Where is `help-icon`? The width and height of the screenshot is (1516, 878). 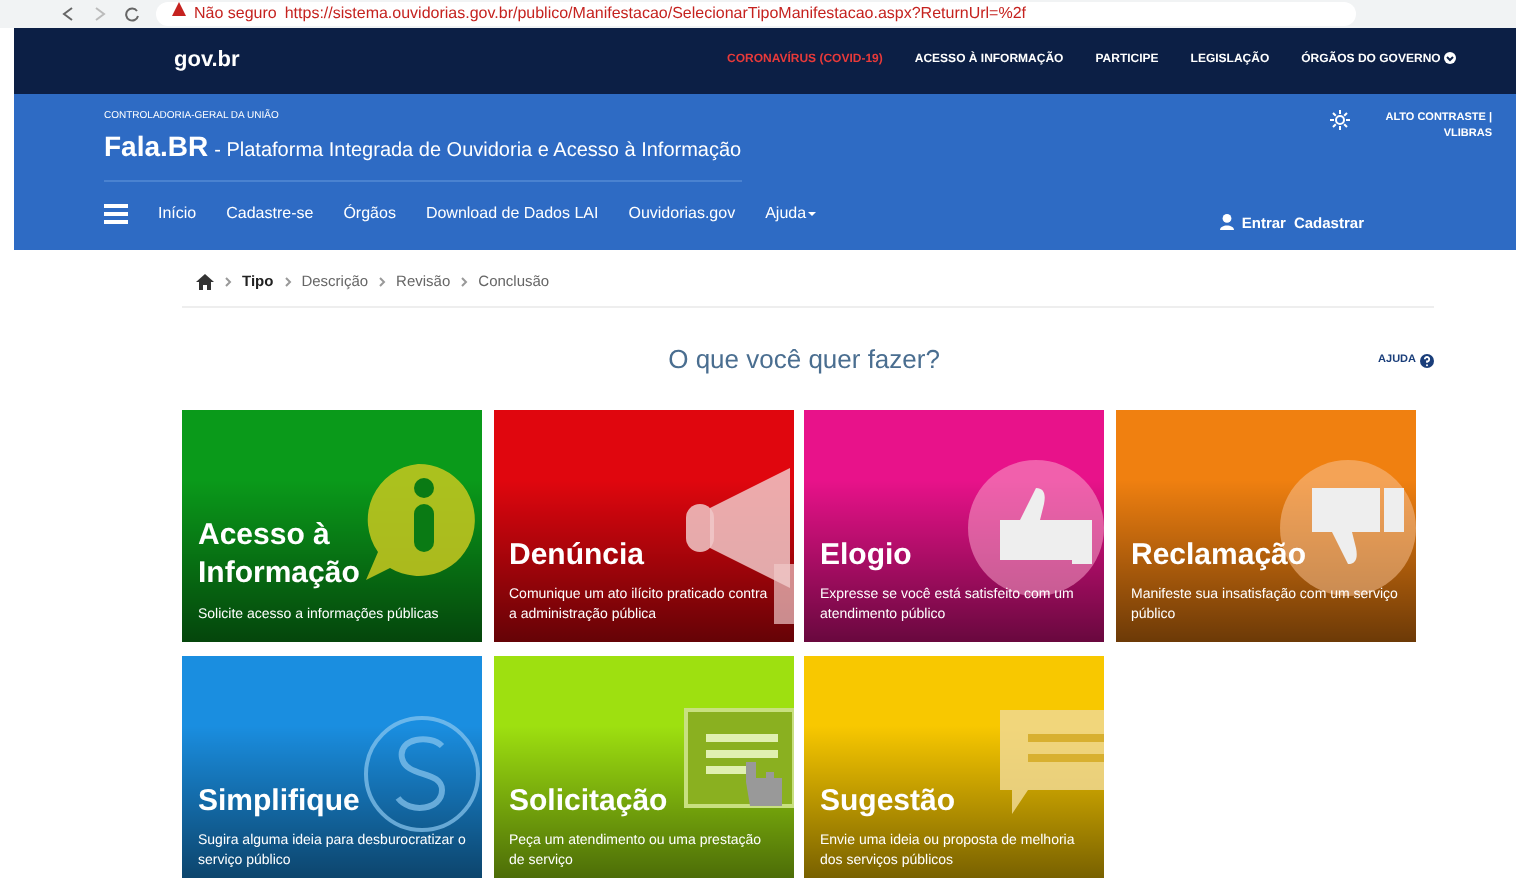 help-icon is located at coordinates (1427, 360).